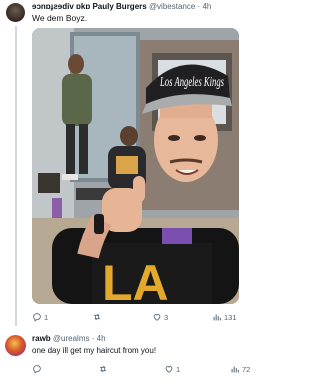 Image resolution: width=320 pixels, height=384 pixels. What do you see at coordinates (246, 369) in the screenshot?
I see `view-count: 72` at bounding box center [246, 369].